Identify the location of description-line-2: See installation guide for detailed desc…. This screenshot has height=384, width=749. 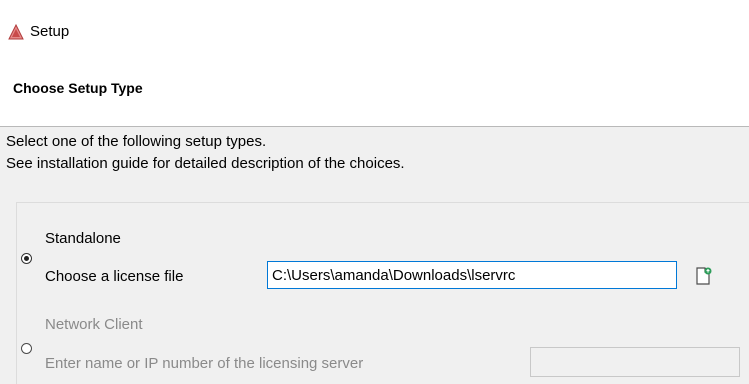
(205, 163).